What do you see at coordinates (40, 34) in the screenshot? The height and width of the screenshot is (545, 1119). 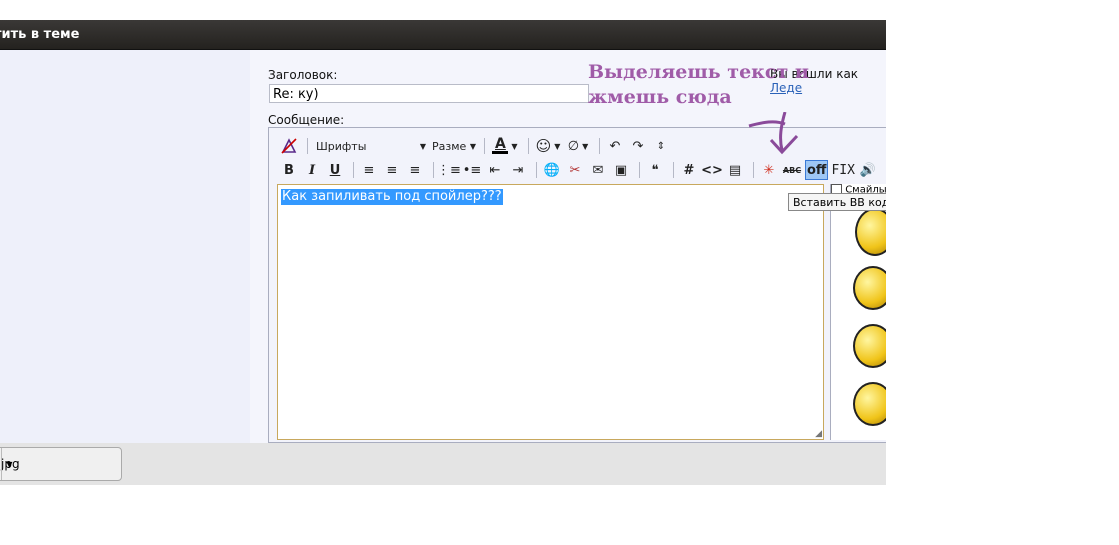 I see `title-text: тить в теме` at bounding box center [40, 34].